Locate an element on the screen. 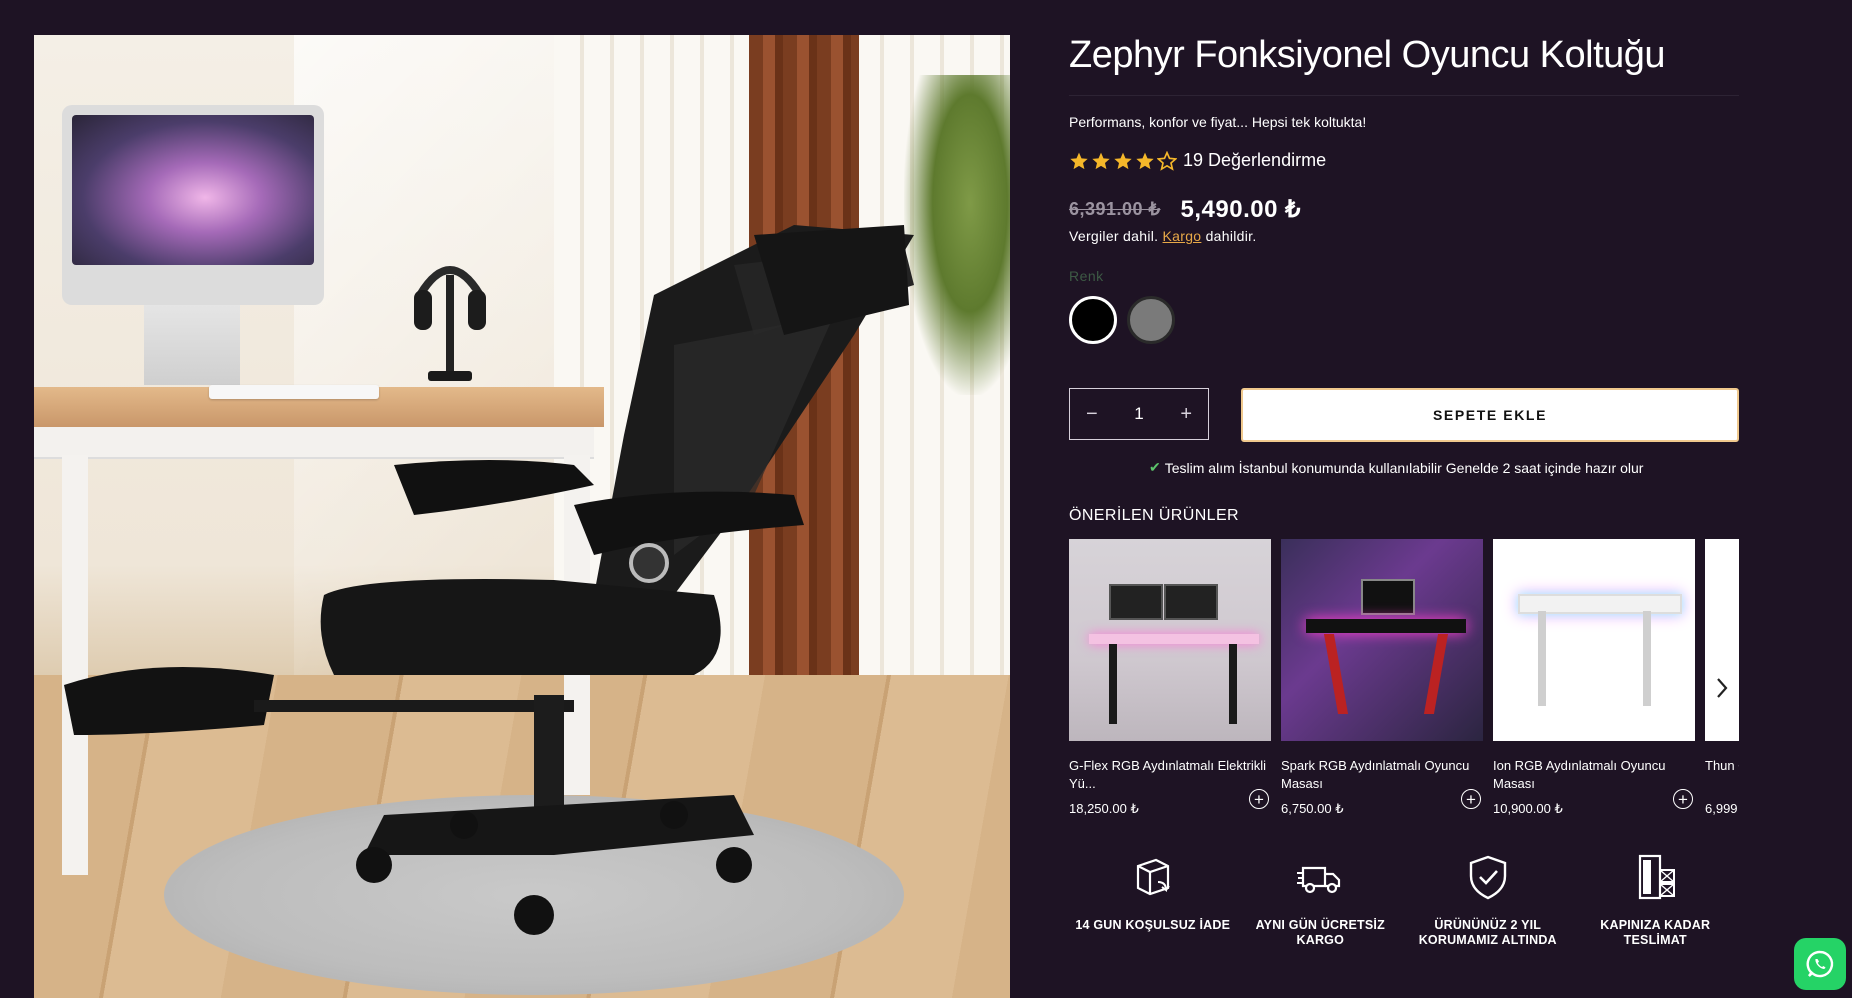 Image resolution: width=1852 pixels, height=998 pixels. tax-suffix: dahildir. is located at coordinates (1231, 236).